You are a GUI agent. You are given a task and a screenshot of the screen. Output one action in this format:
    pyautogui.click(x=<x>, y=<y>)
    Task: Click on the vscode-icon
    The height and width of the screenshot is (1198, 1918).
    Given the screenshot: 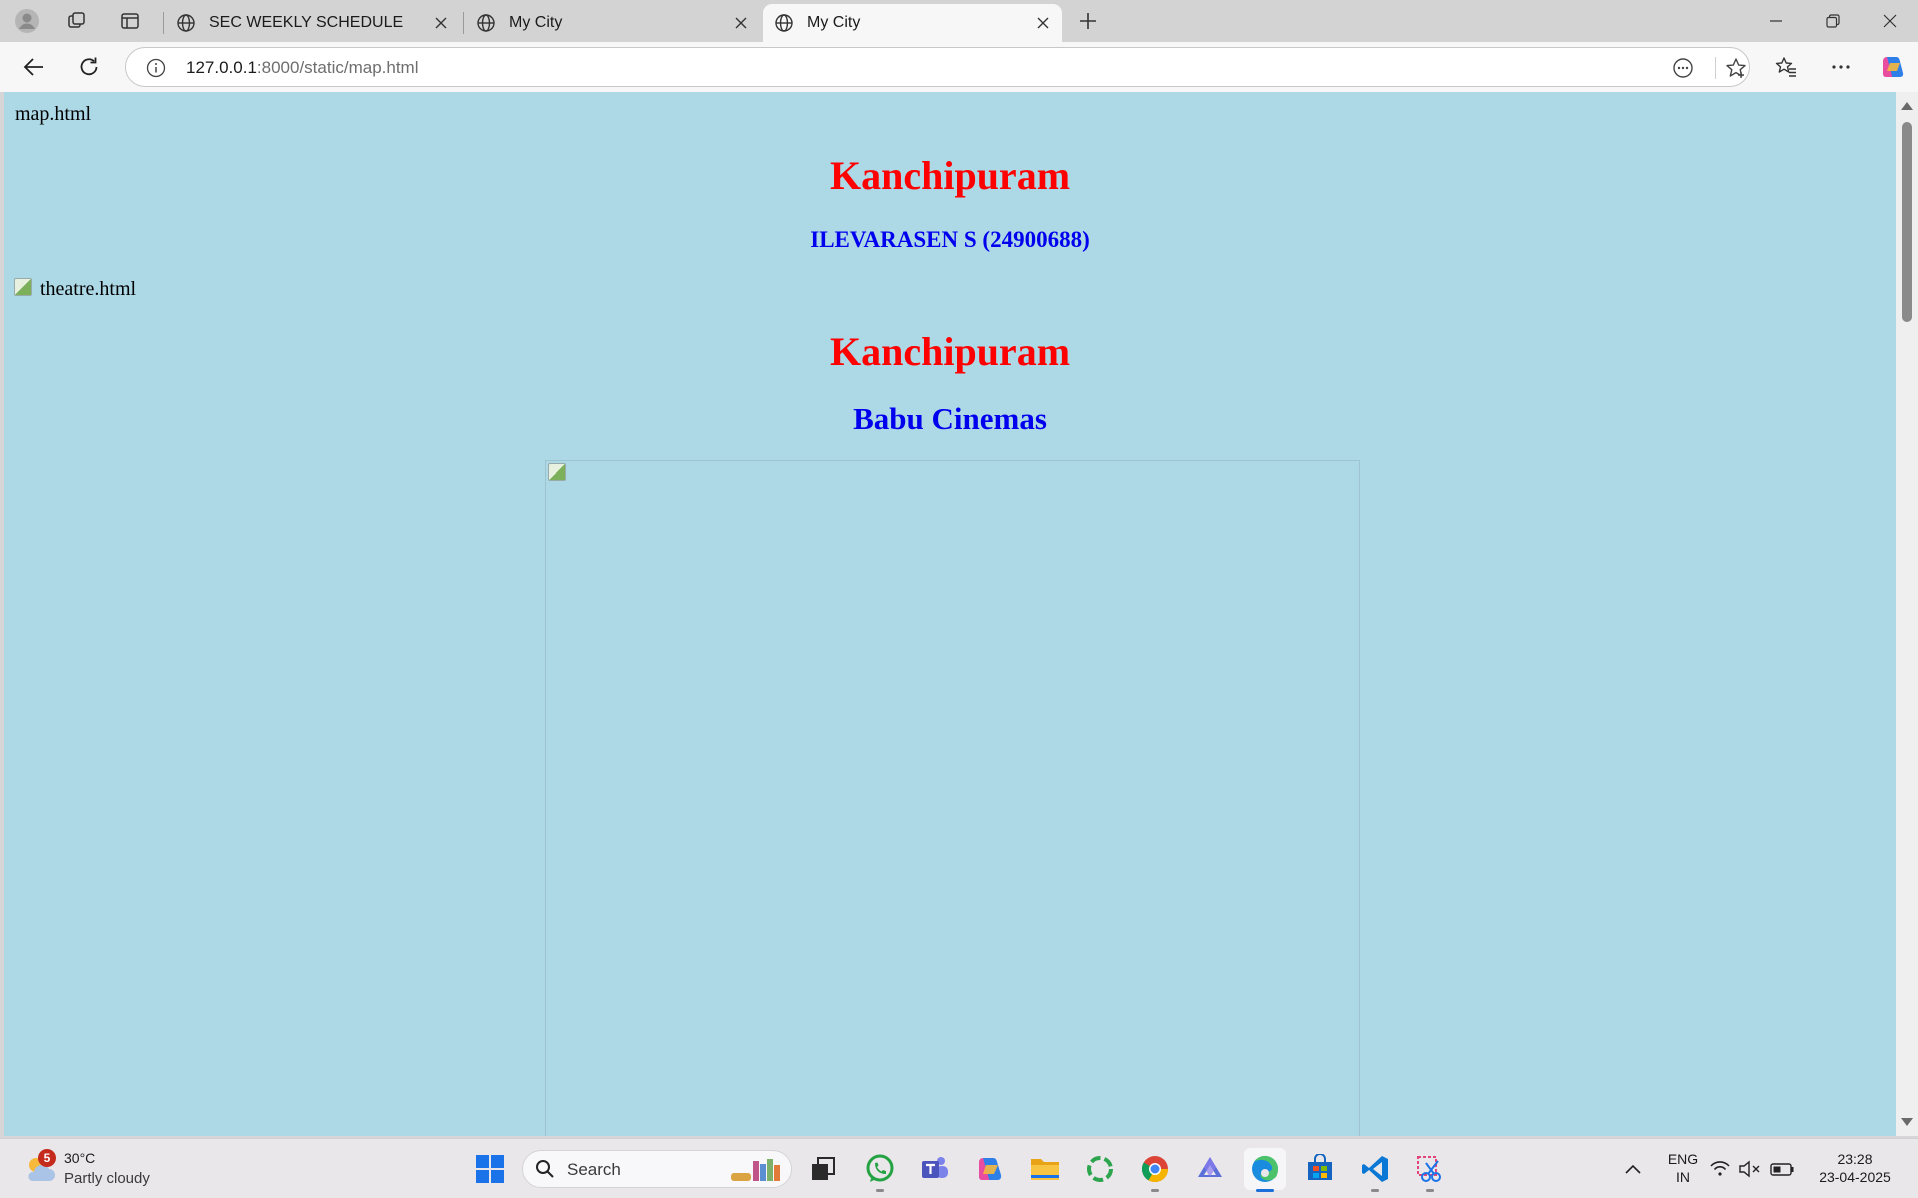 What is the action you would take?
    pyautogui.click(x=1375, y=1170)
    